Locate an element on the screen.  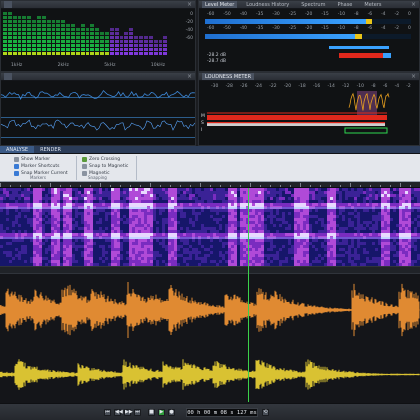
scale-tick: -30 is located at coordinates (215, 86).